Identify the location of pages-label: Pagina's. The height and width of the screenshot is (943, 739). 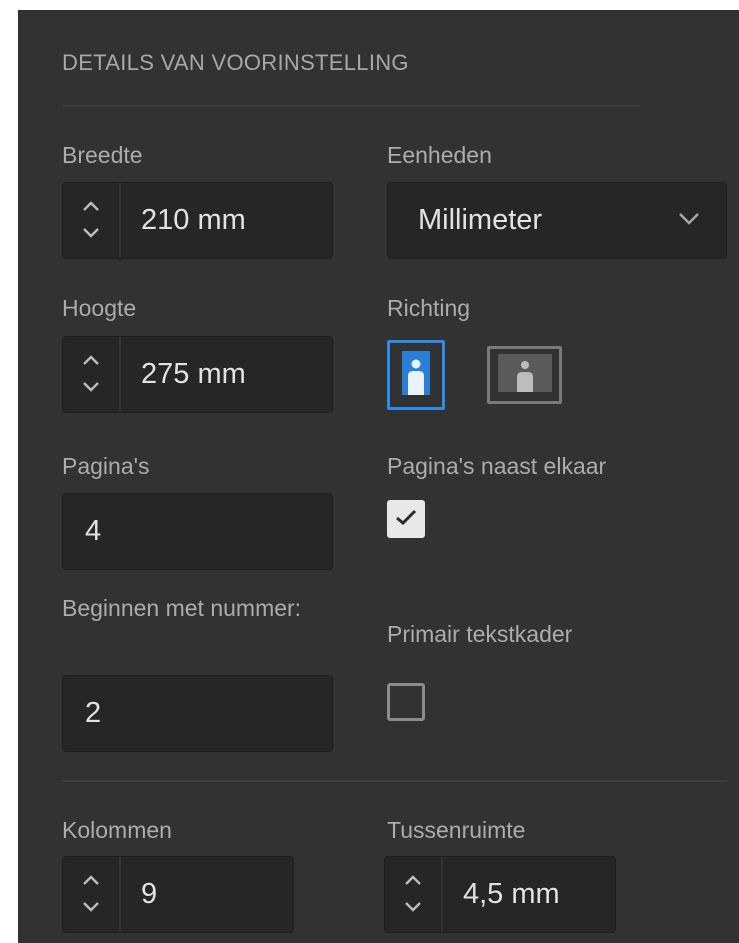
(106, 466).